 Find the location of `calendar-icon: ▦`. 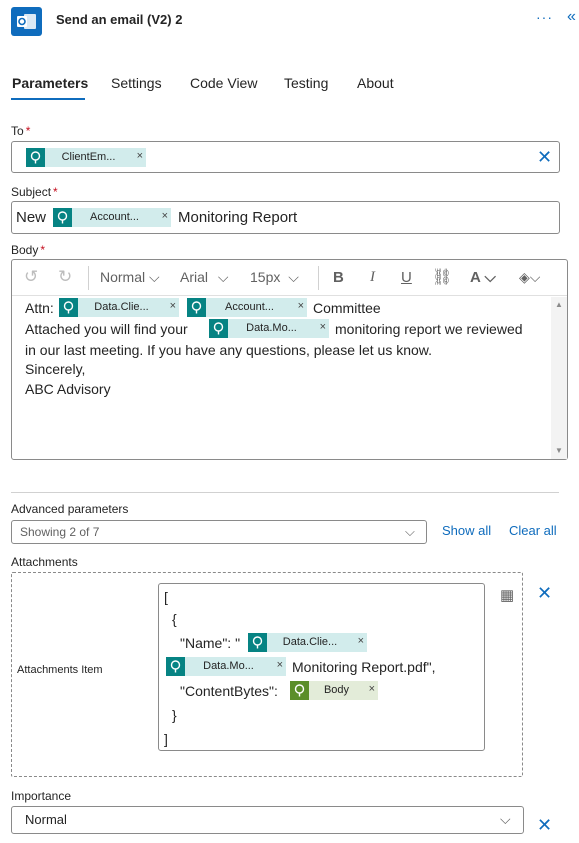

calendar-icon: ▦ is located at coordinates (507, 595).